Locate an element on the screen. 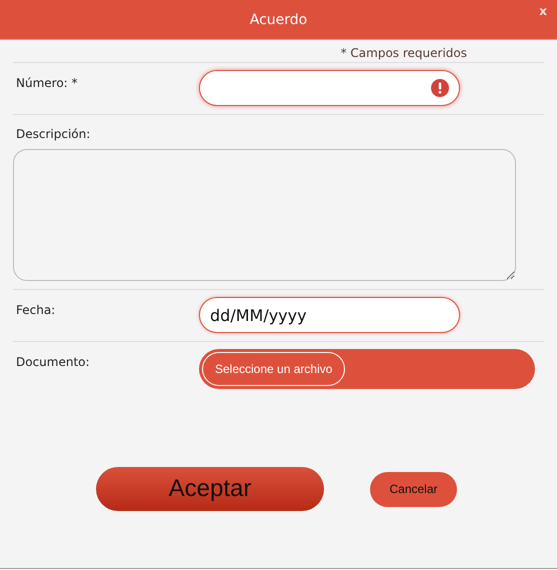 This screenshot has width=557, height=570. cancel-button: Cancelar is located at coordinates (413, 489).